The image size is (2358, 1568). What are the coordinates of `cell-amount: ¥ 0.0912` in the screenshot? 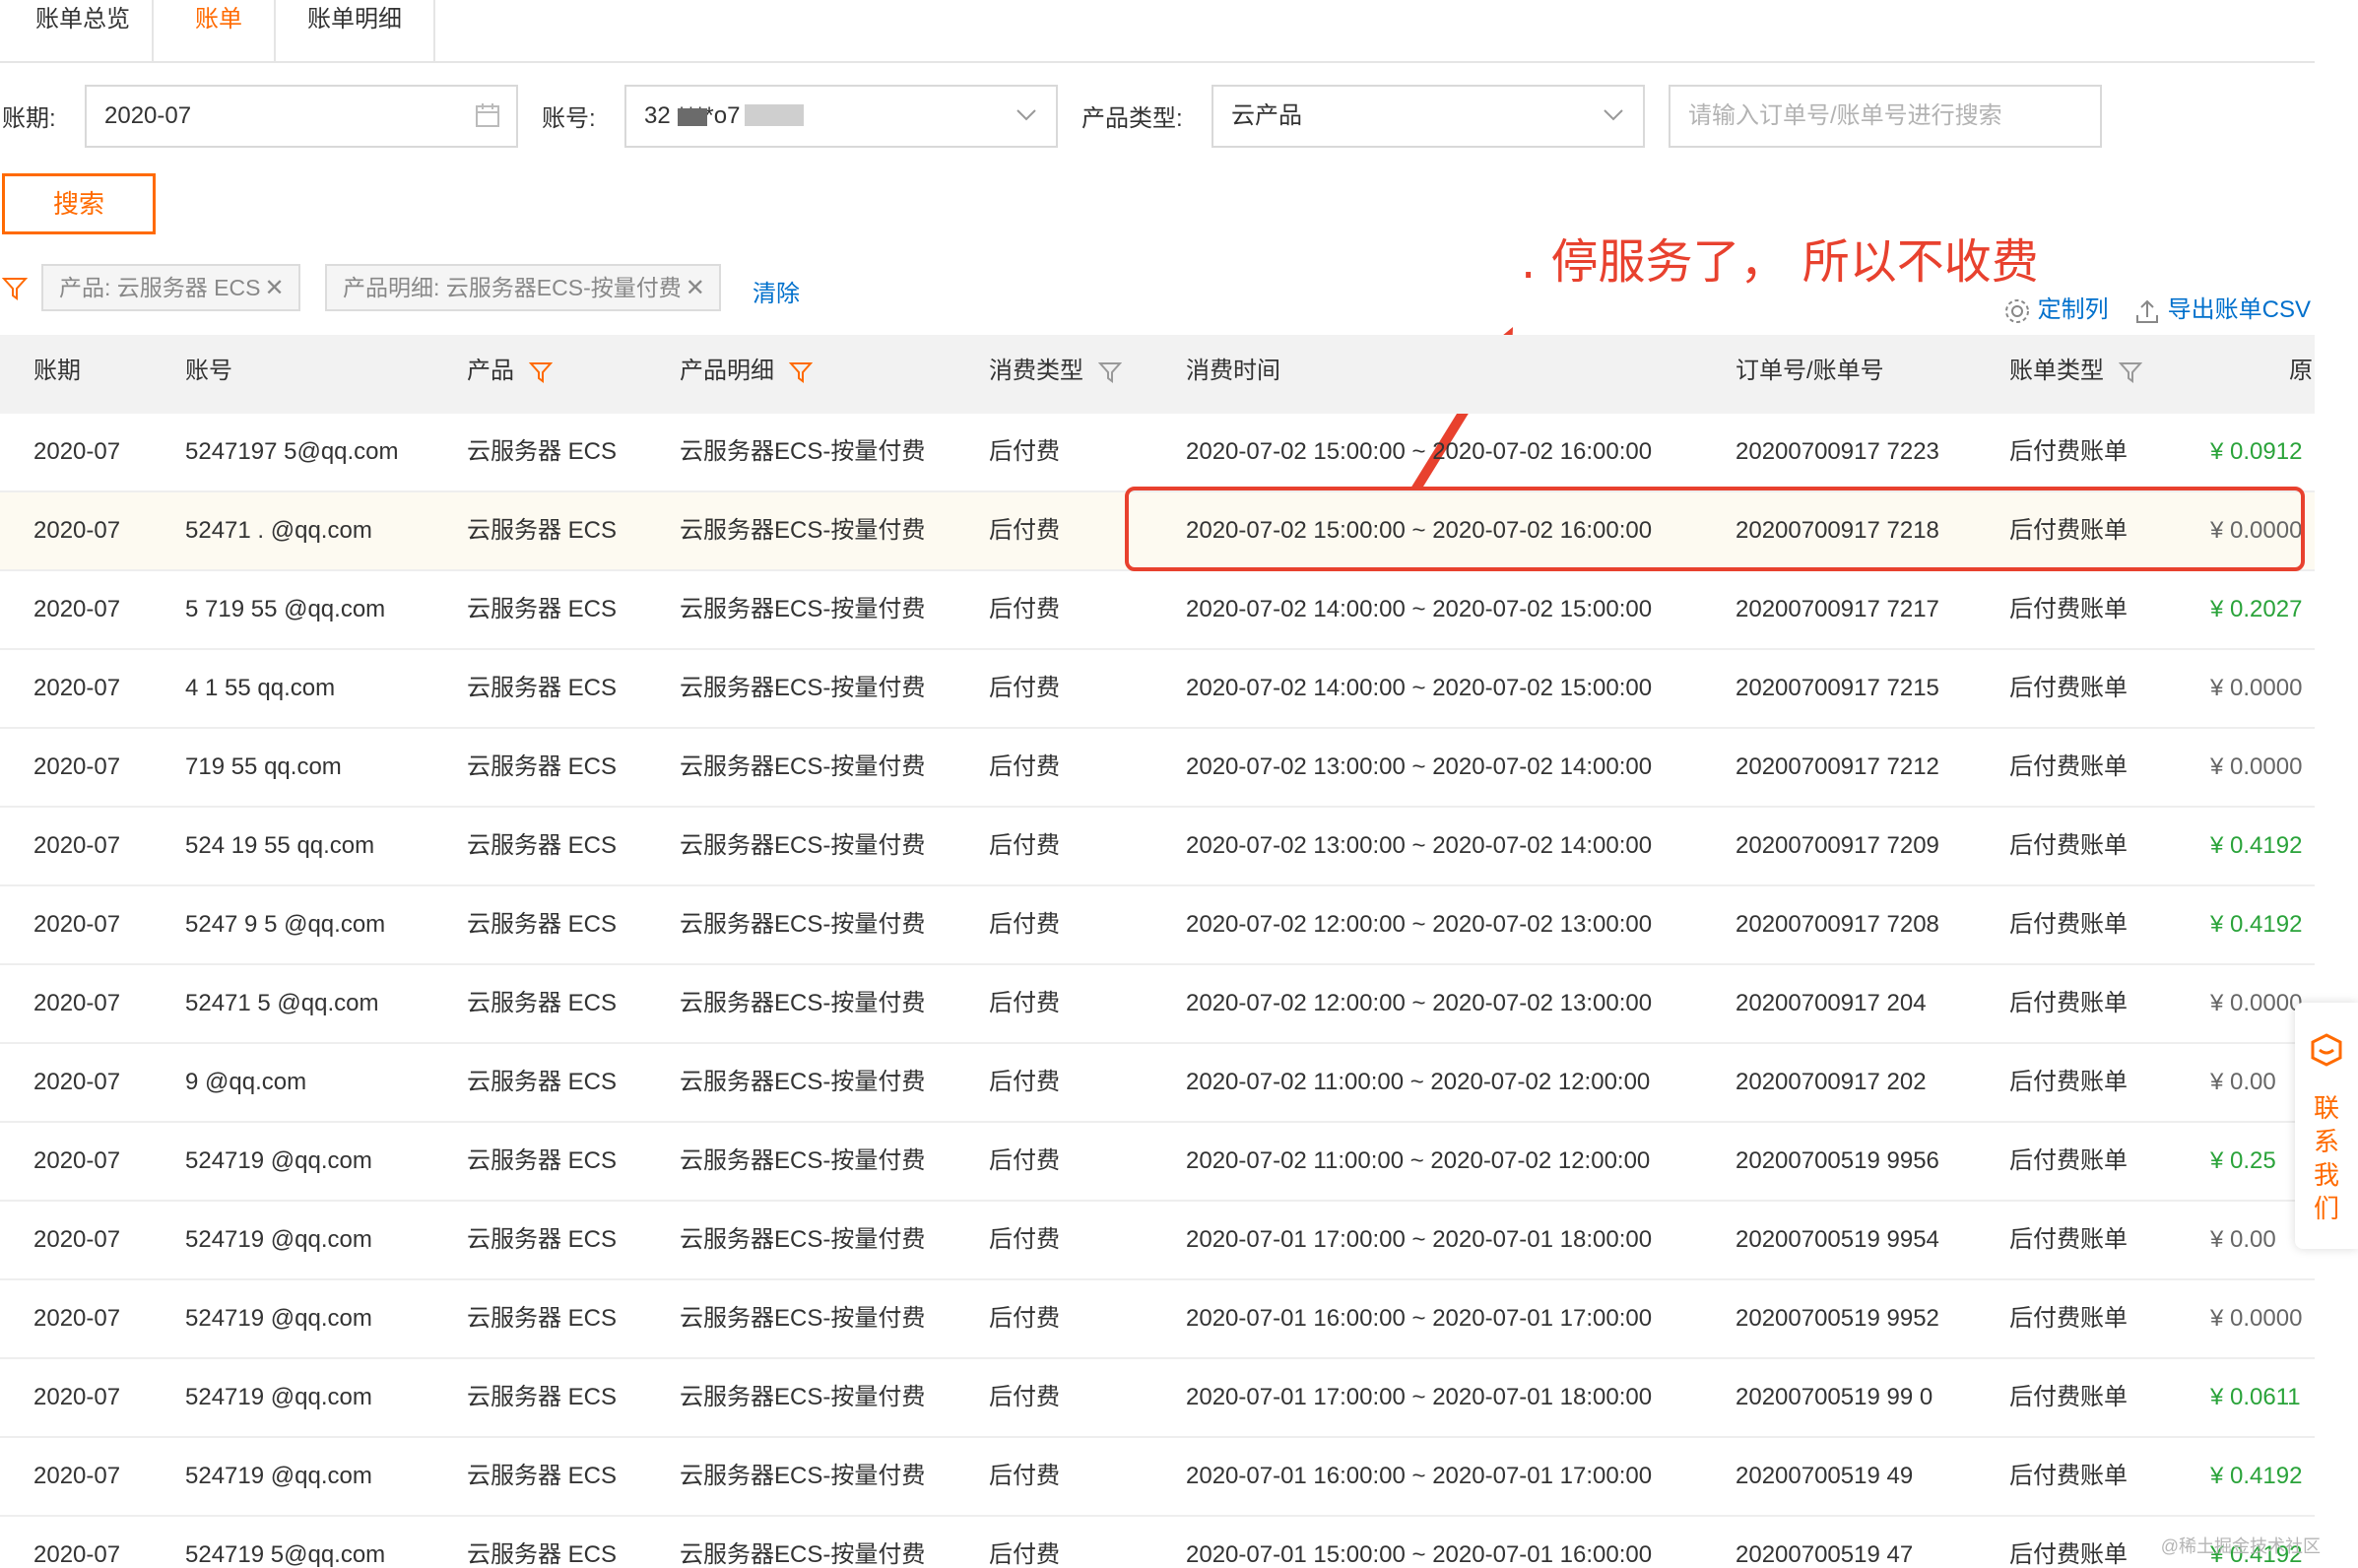 It's located at (2256, 452).